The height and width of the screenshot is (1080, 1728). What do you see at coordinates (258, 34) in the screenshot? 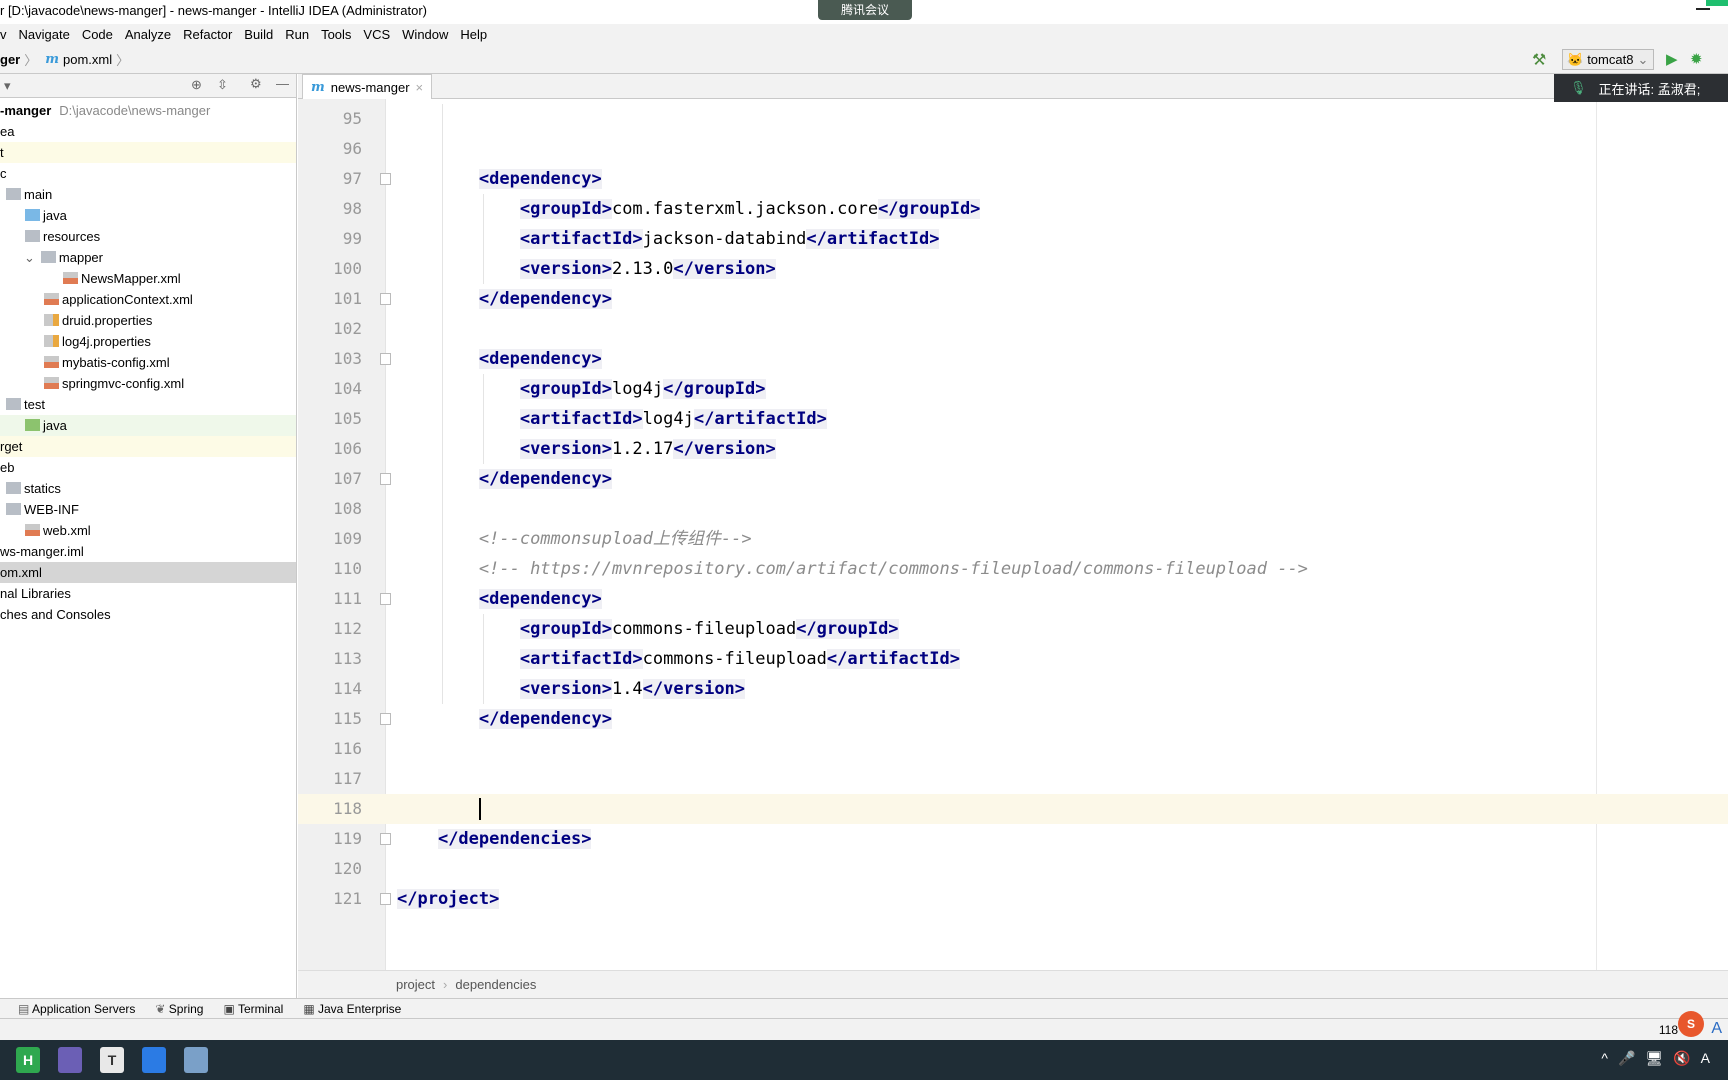
I see `menu-build: Build` at bounding box center [258, 34].